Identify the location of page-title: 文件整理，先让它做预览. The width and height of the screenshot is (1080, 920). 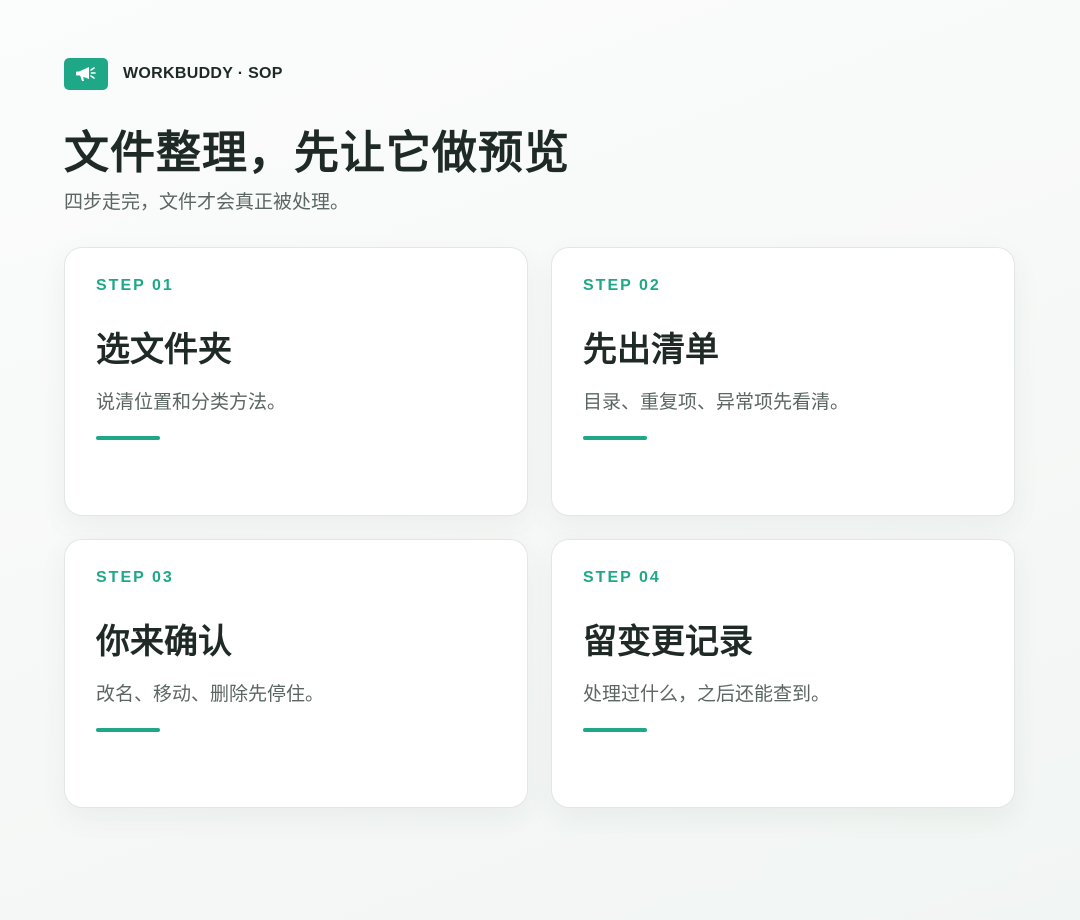
(317, 152).